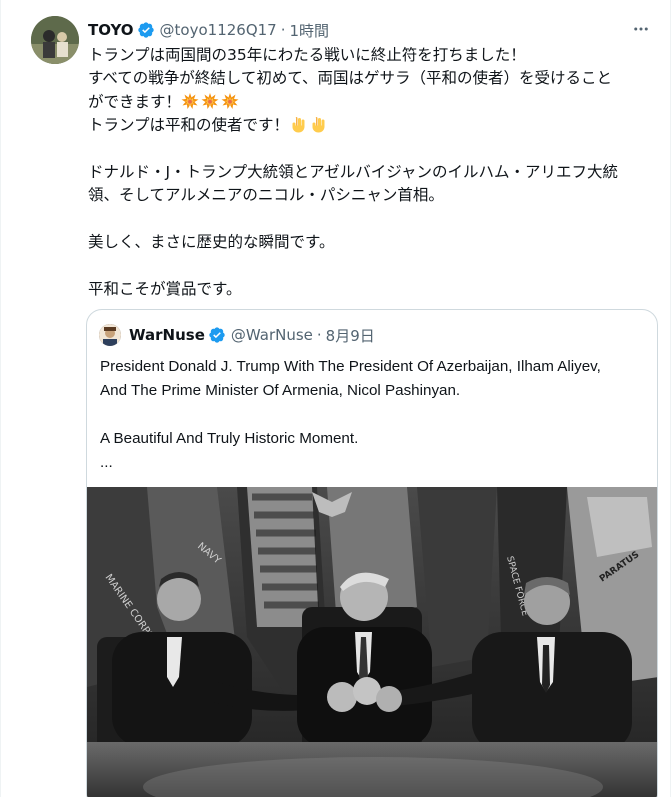 The image size is (671, 797). I want to click on quoted-blank-line, so click(375, 415).